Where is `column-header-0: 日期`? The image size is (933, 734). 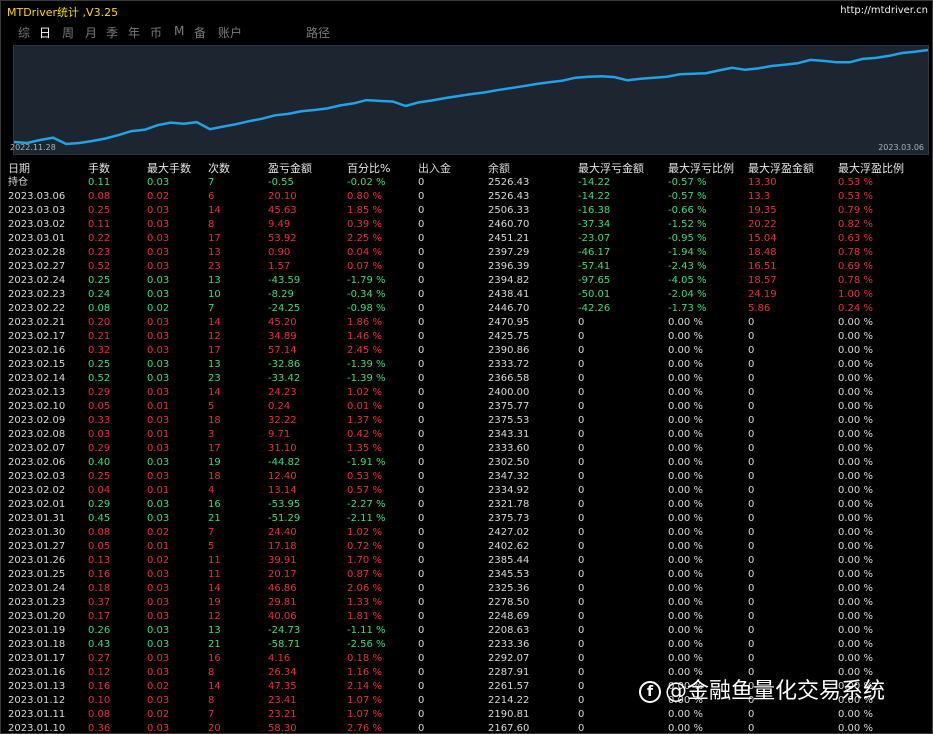 column-header-0: 日期 is located at coordinates (19, 169).